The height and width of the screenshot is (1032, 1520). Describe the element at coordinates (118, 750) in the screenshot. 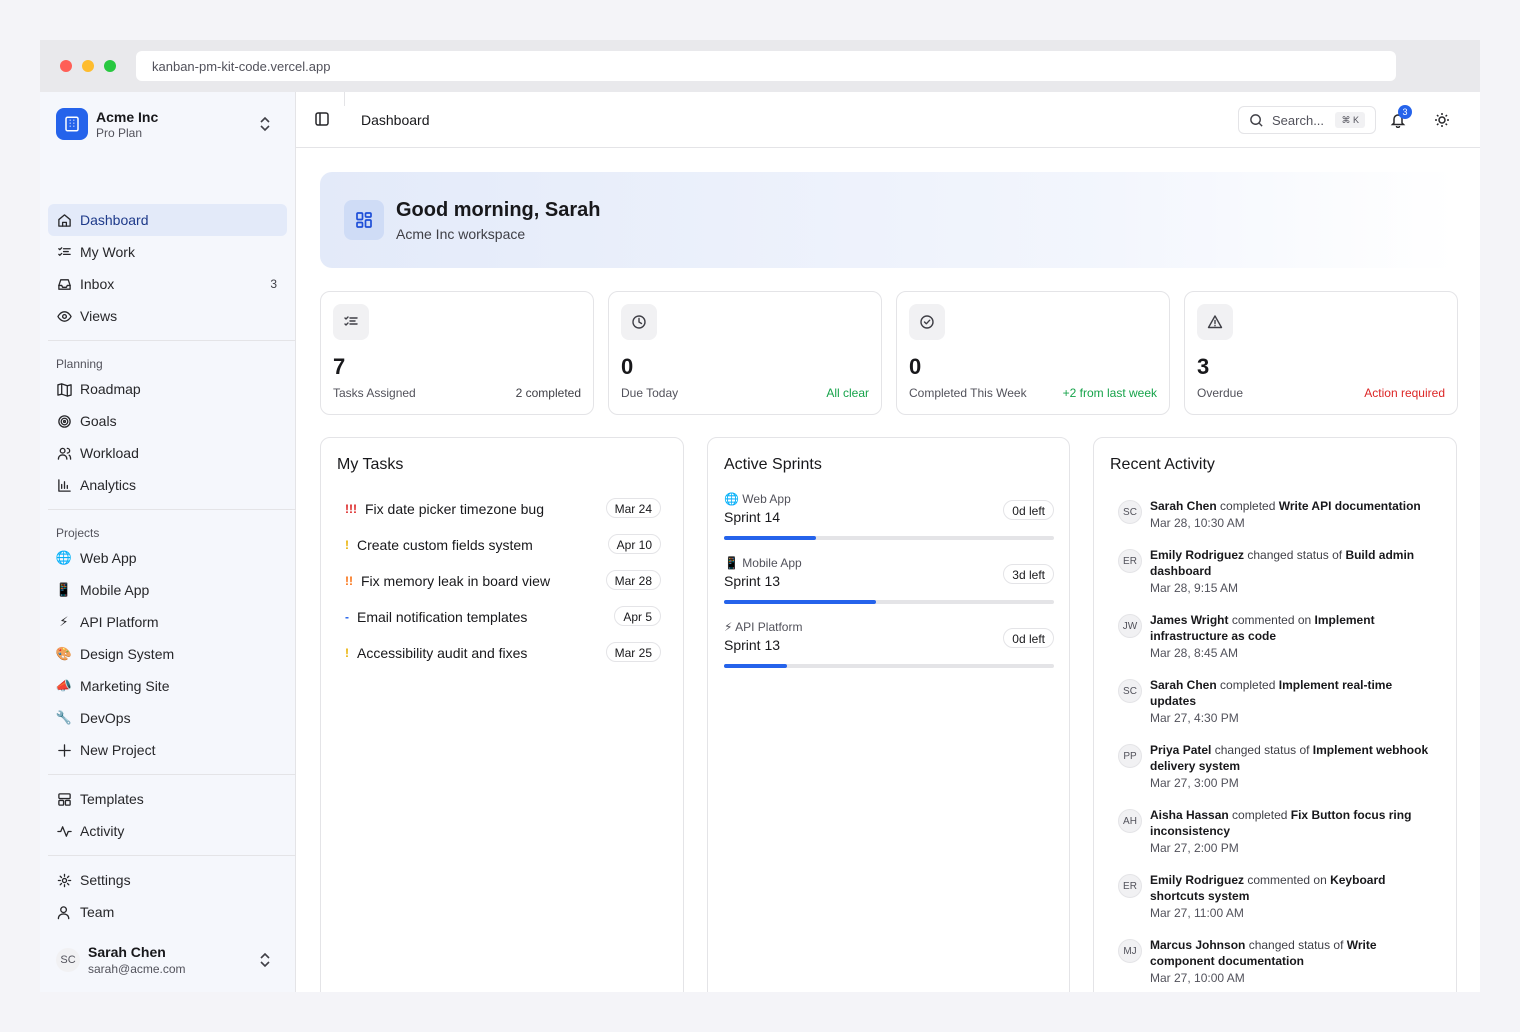

I see `sidebar-item-label: New Project` at that location.